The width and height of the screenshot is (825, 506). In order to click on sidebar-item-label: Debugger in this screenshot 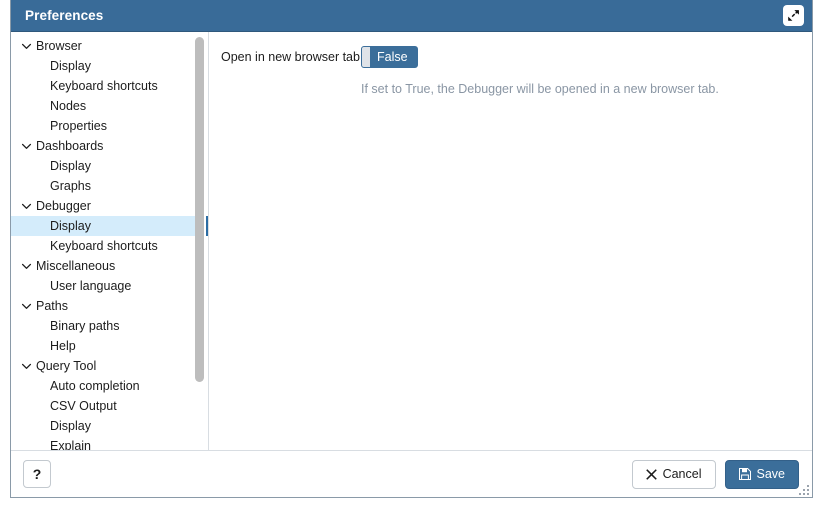, I will do `click(63, 206)`.